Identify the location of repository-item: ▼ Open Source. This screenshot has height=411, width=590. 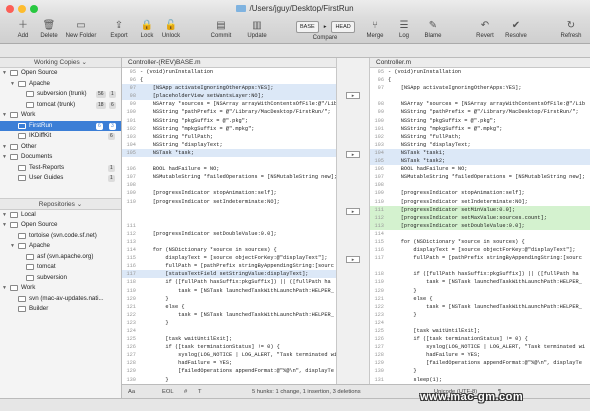
(60, 225).